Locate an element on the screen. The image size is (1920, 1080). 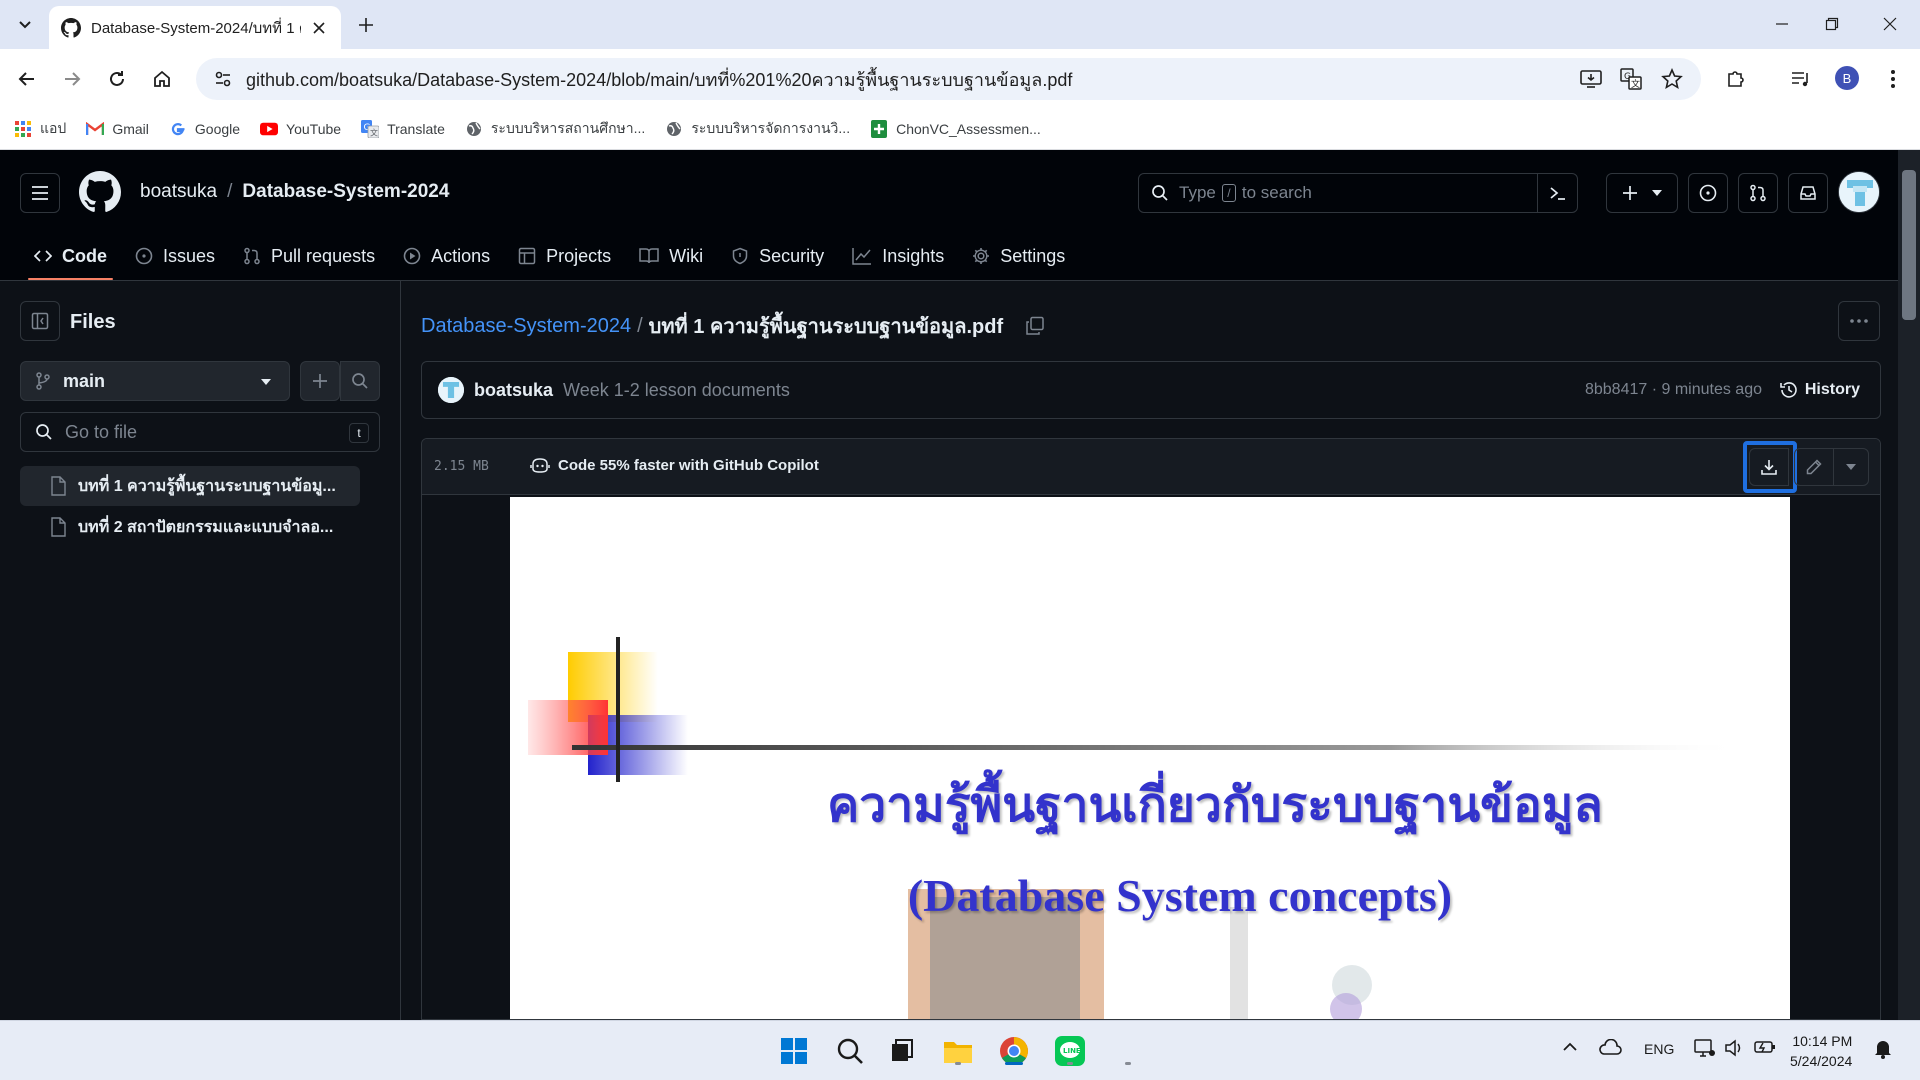
site-info-icon is located at coordinates (223, 79).